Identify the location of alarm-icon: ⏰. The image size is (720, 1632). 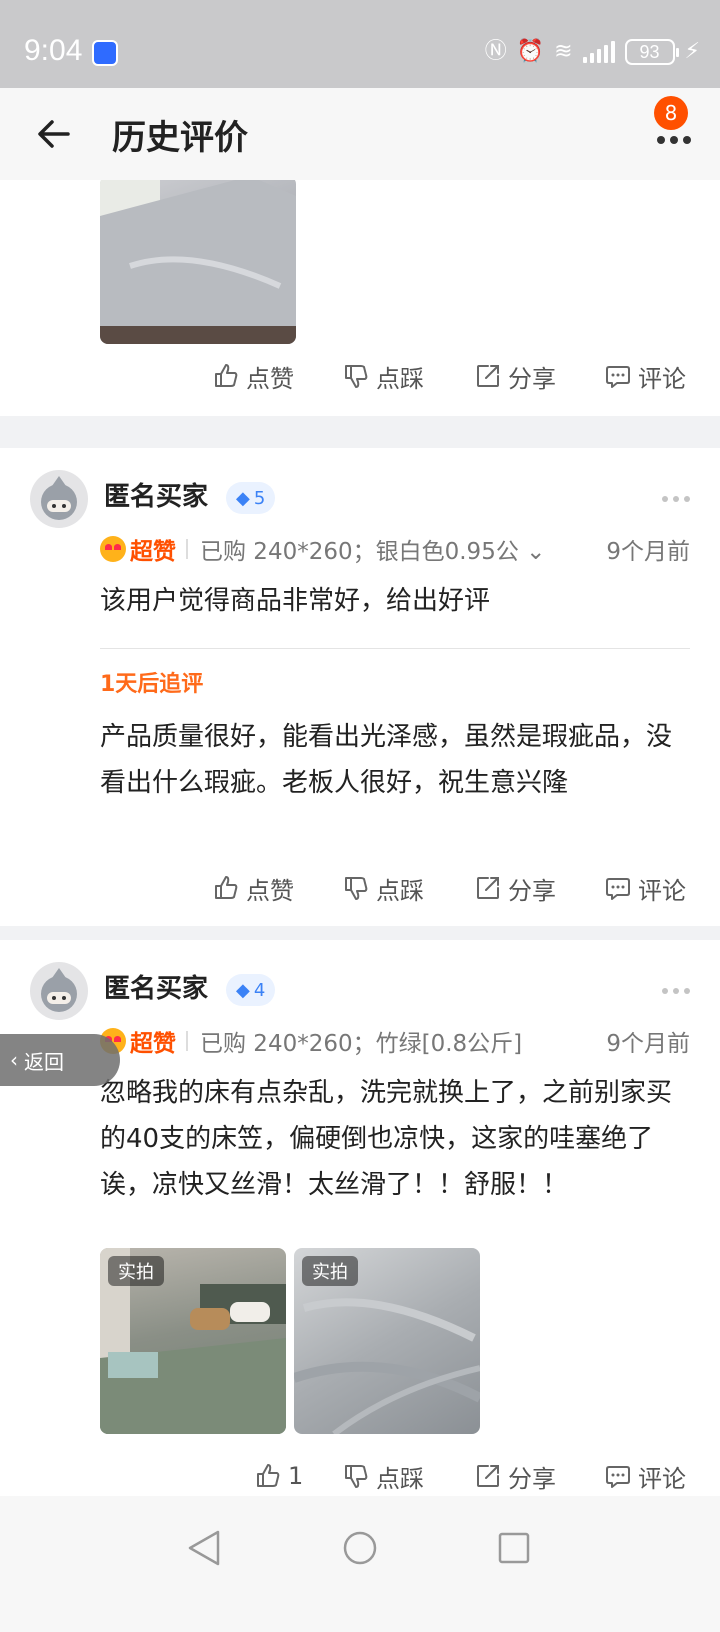
(530, 51).